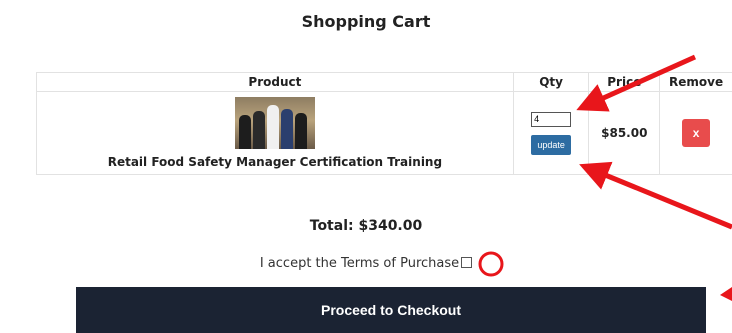 The image size is (732, 333). Describe the element at coordinates (275, 82) in the screenshot. I see `header-product: Product` at that location.